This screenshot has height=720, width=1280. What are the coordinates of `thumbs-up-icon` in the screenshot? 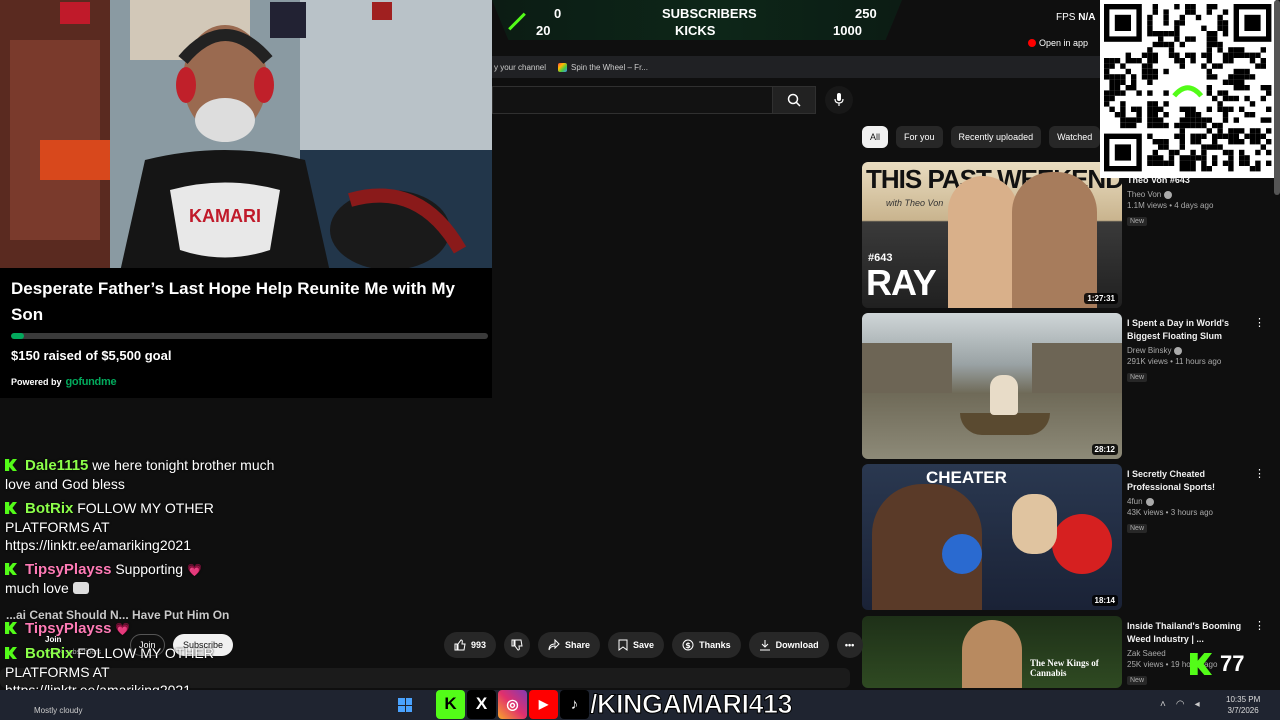 It's located at (460, 645).